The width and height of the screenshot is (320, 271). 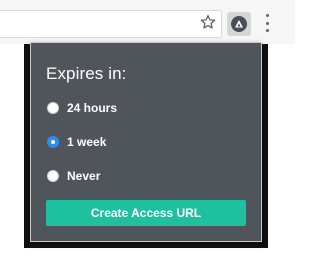 What do you see at coordinates (53, 142) in the screenshot?
I see `radio-1-week` at bounding box center [53, 142].